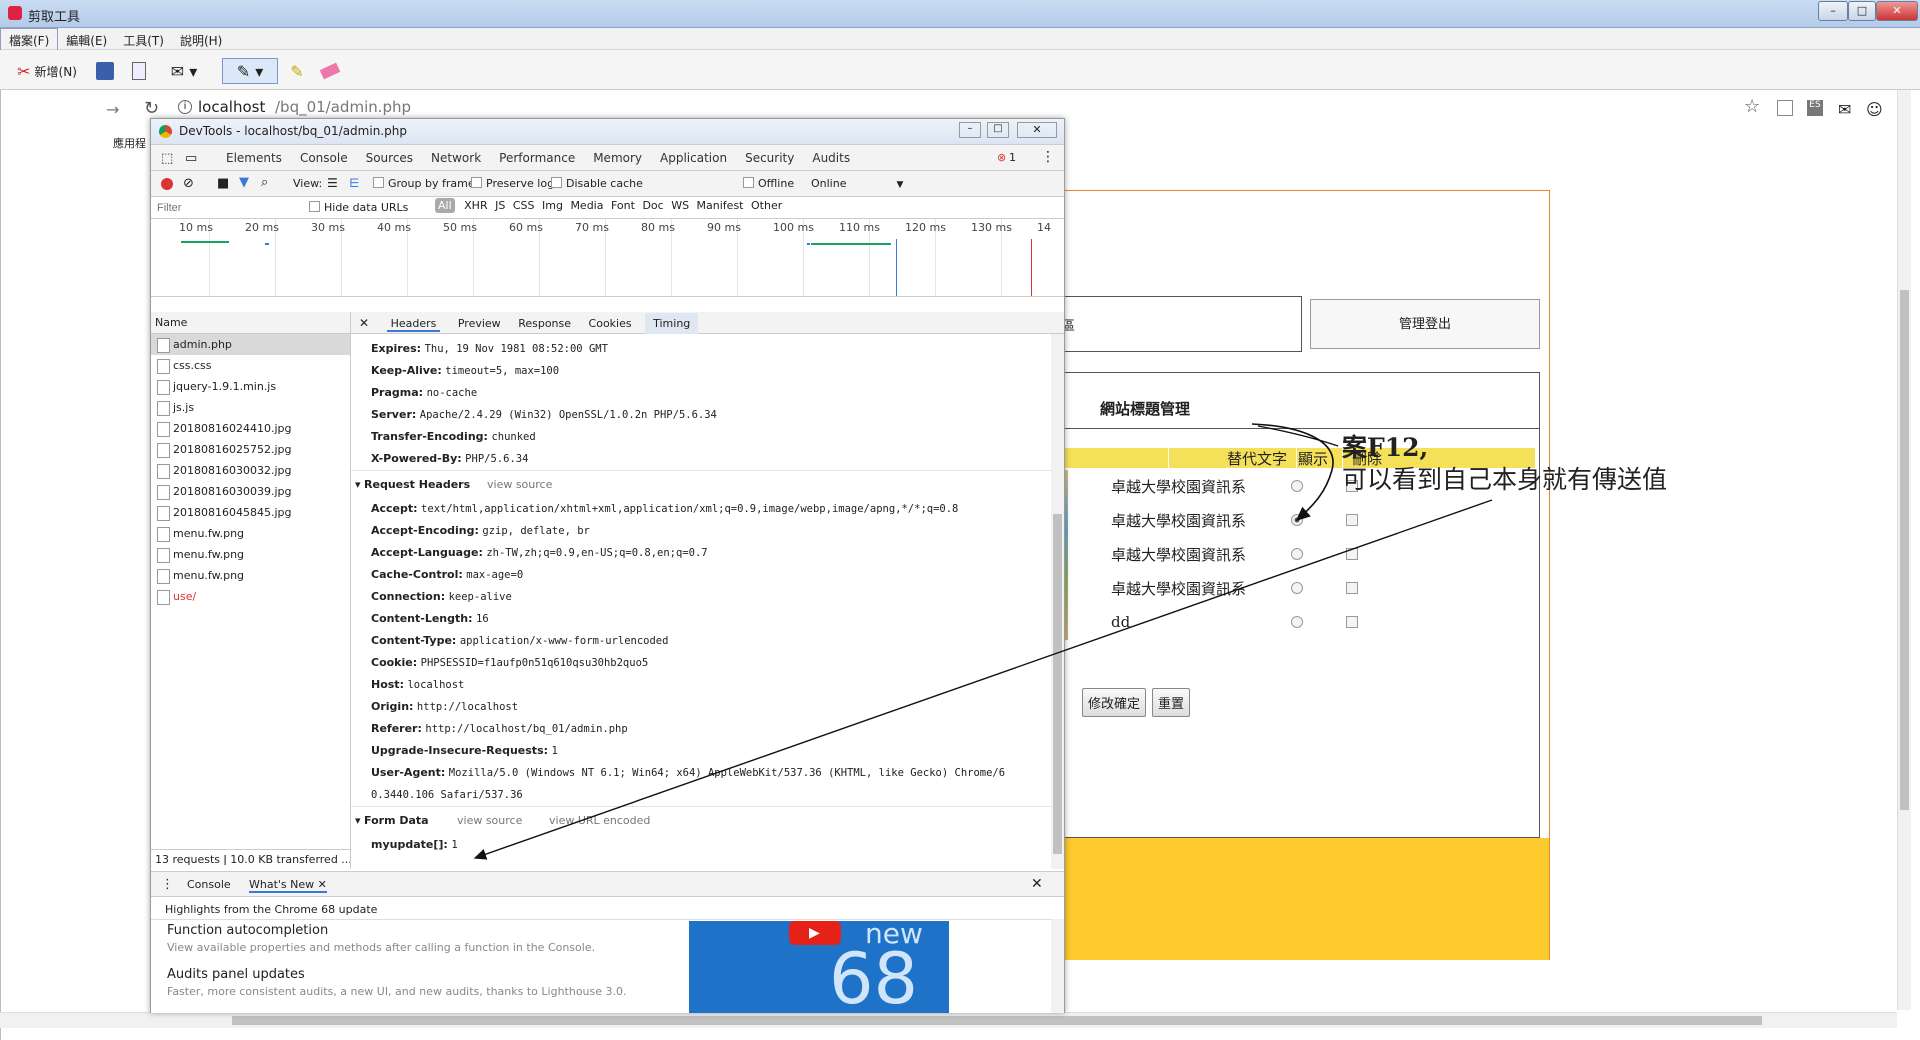 The width and height of the screenshot is (1920, 1040). I want to click on tab-timing: Timing, so click(672, 323).